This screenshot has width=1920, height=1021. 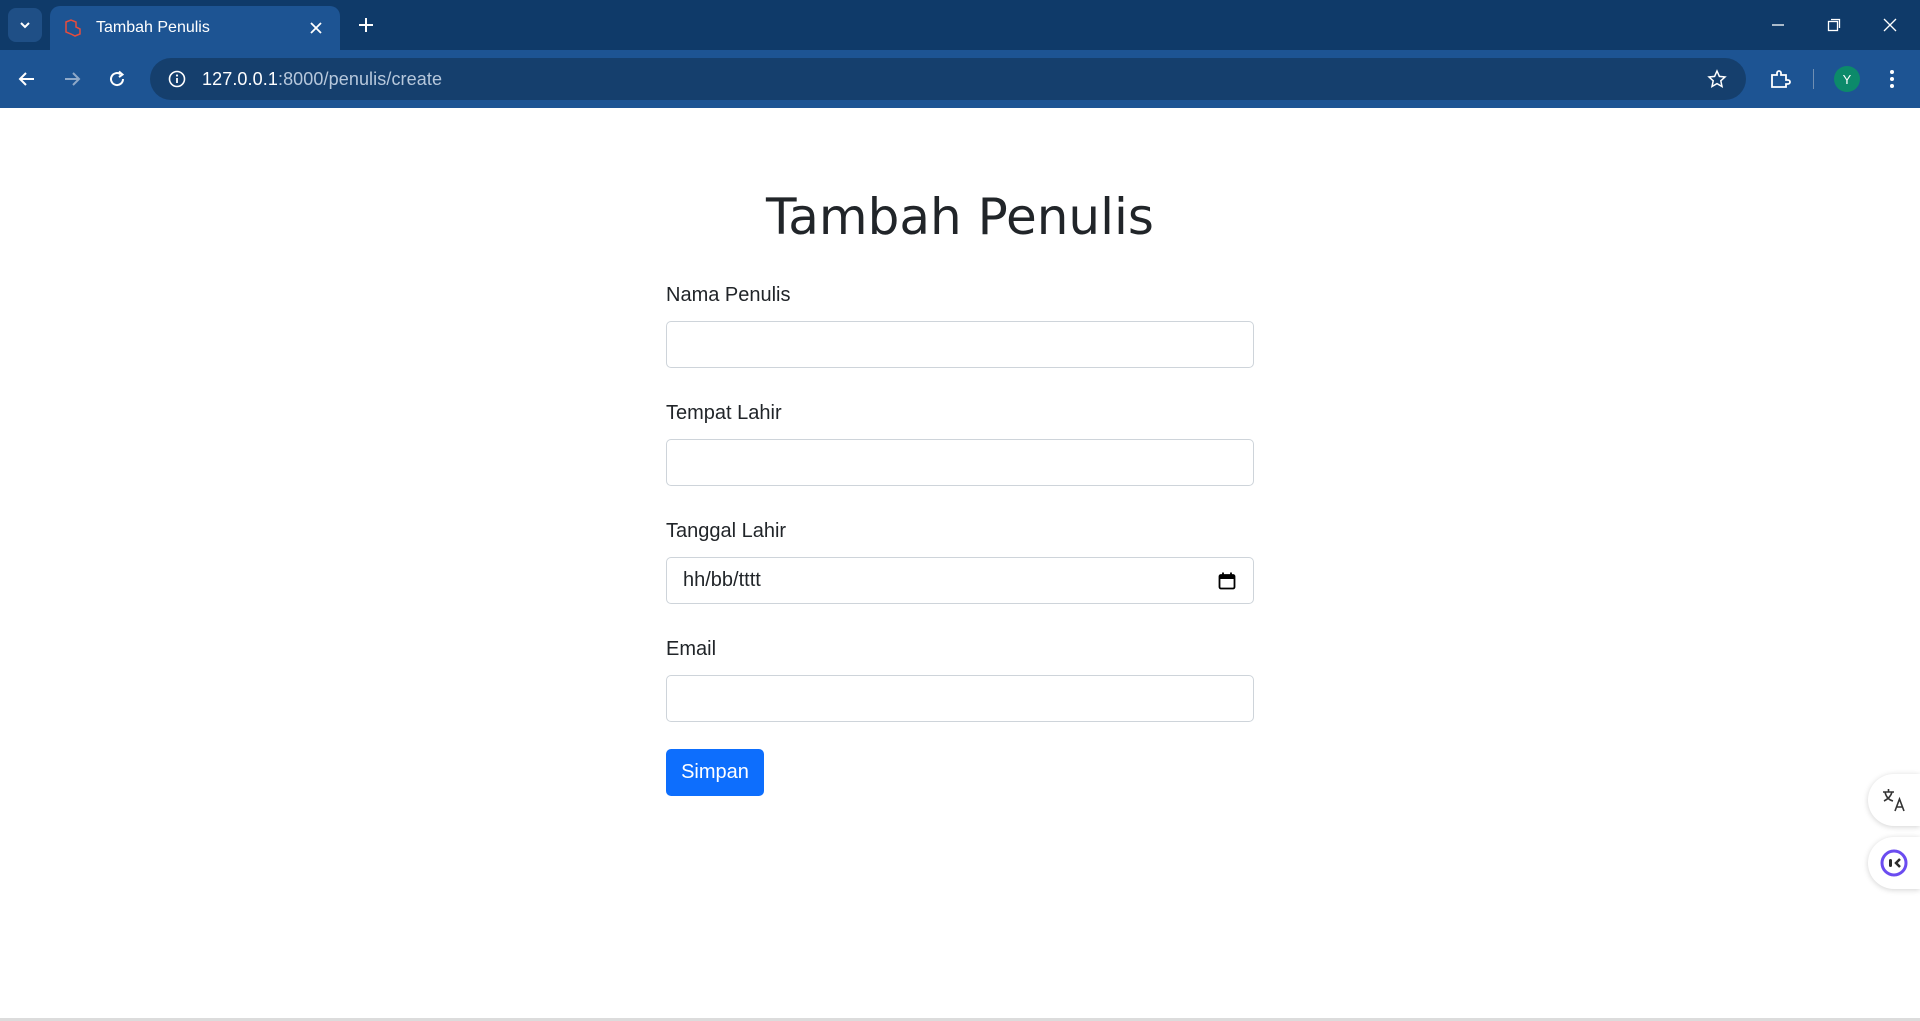 What do you see at coordinates (691, 649) in the screenshot?
I see `email-label: Email` at bounding box center [691, 649].